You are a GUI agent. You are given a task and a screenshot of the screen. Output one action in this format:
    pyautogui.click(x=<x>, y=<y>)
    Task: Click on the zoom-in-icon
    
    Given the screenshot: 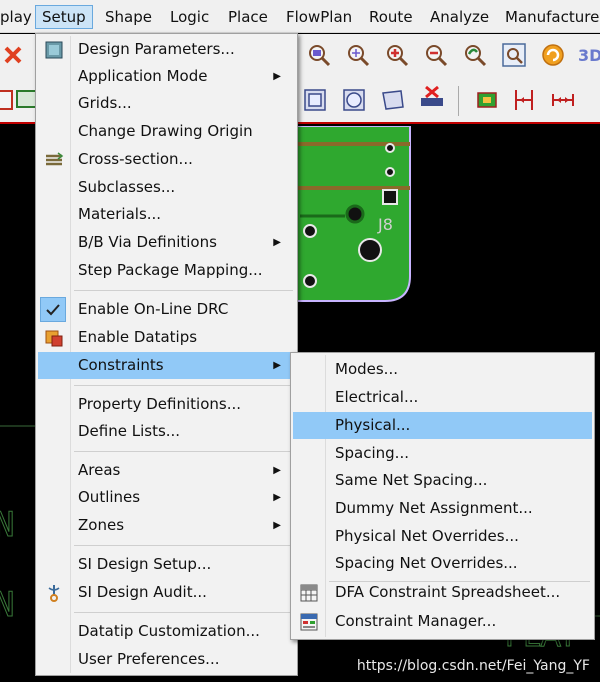 What is the action you would take?
    pyautogui.click(x=397, y=55)
    